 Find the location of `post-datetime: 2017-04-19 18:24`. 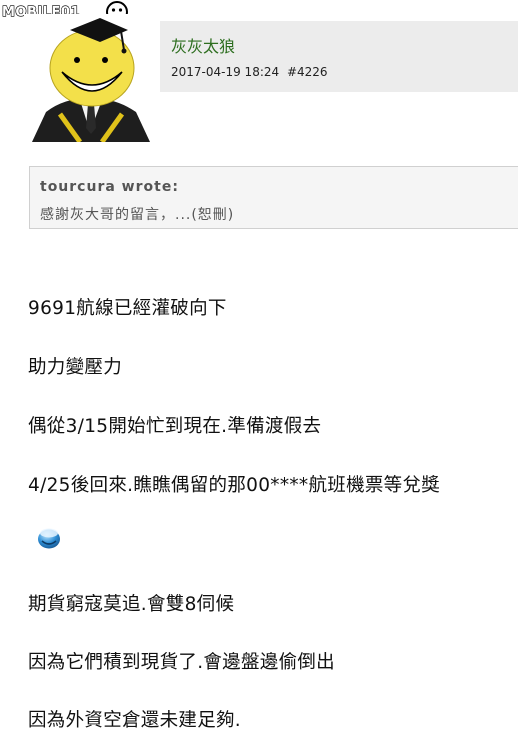

post-datetime: 2017-04-19 18:24 is located at coordinates (225, 72).